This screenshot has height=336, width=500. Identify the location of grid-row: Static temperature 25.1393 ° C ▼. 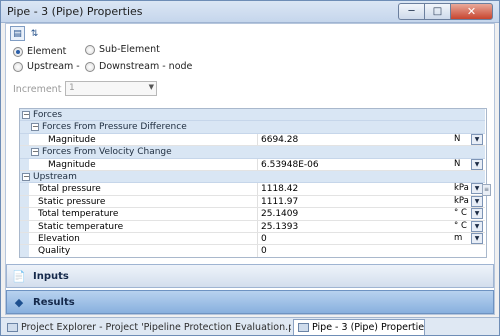
(252, 226).